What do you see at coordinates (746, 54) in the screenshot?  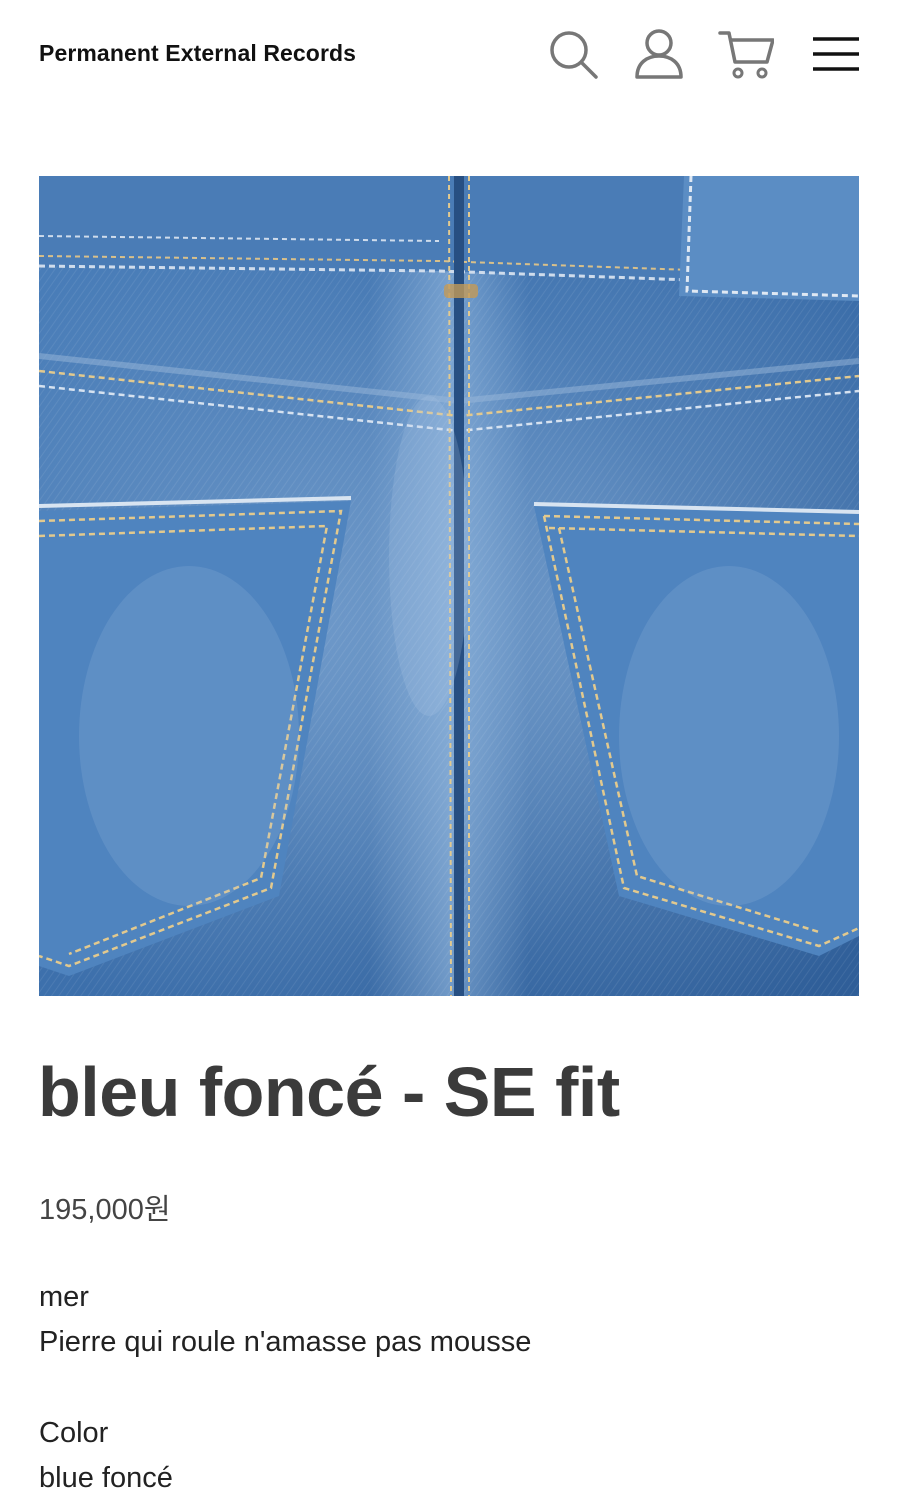 I see `cart-icon` at bounding box center [746, 54].